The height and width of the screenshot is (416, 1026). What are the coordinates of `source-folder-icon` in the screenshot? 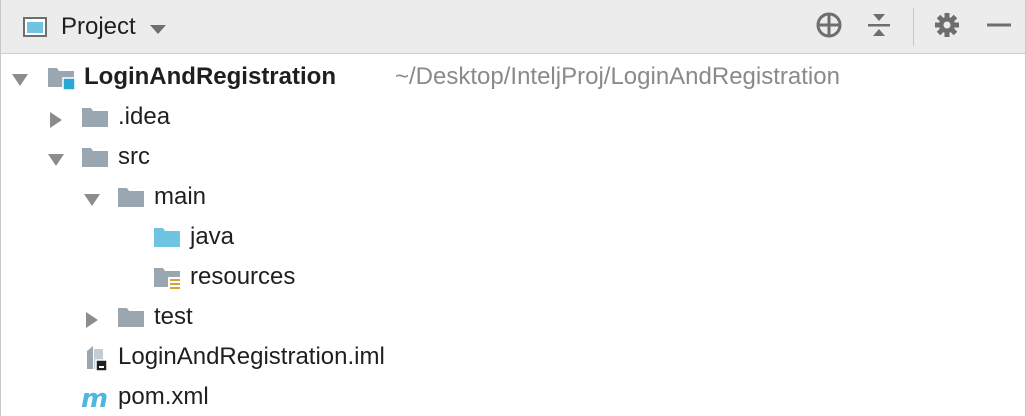 It's located at (168, 238).